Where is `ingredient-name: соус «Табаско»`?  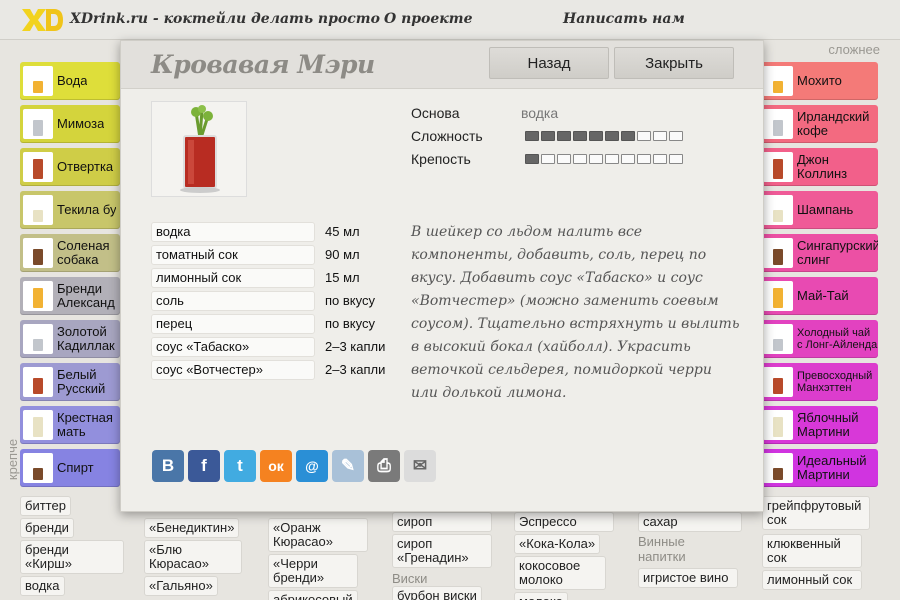
ingredient-name: соус «Табаско» is located at coordinates (233, 347).